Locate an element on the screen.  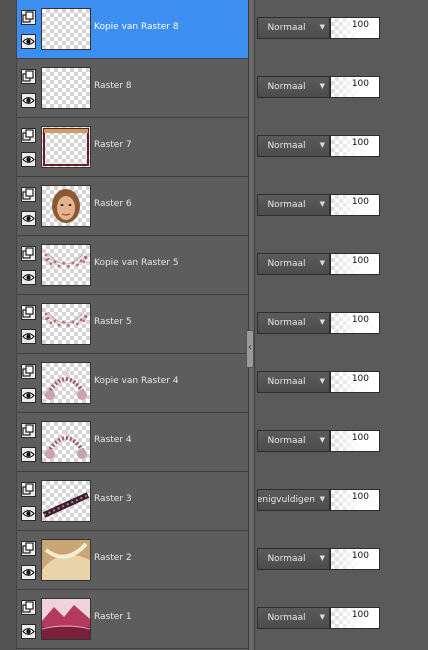
layer-name: Kopie van Raster 8 is located at coordinates (136, 27).